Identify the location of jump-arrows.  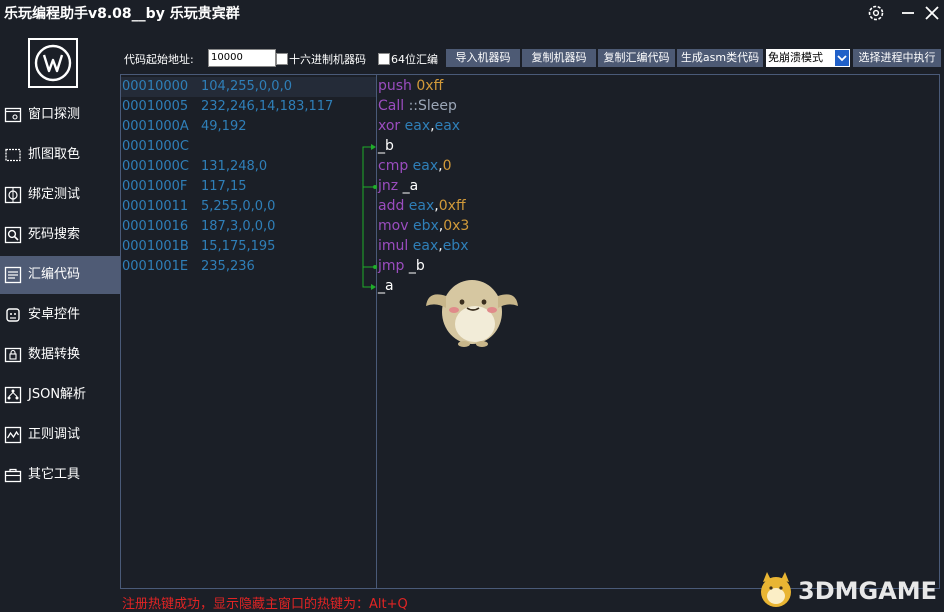
(369, 217).